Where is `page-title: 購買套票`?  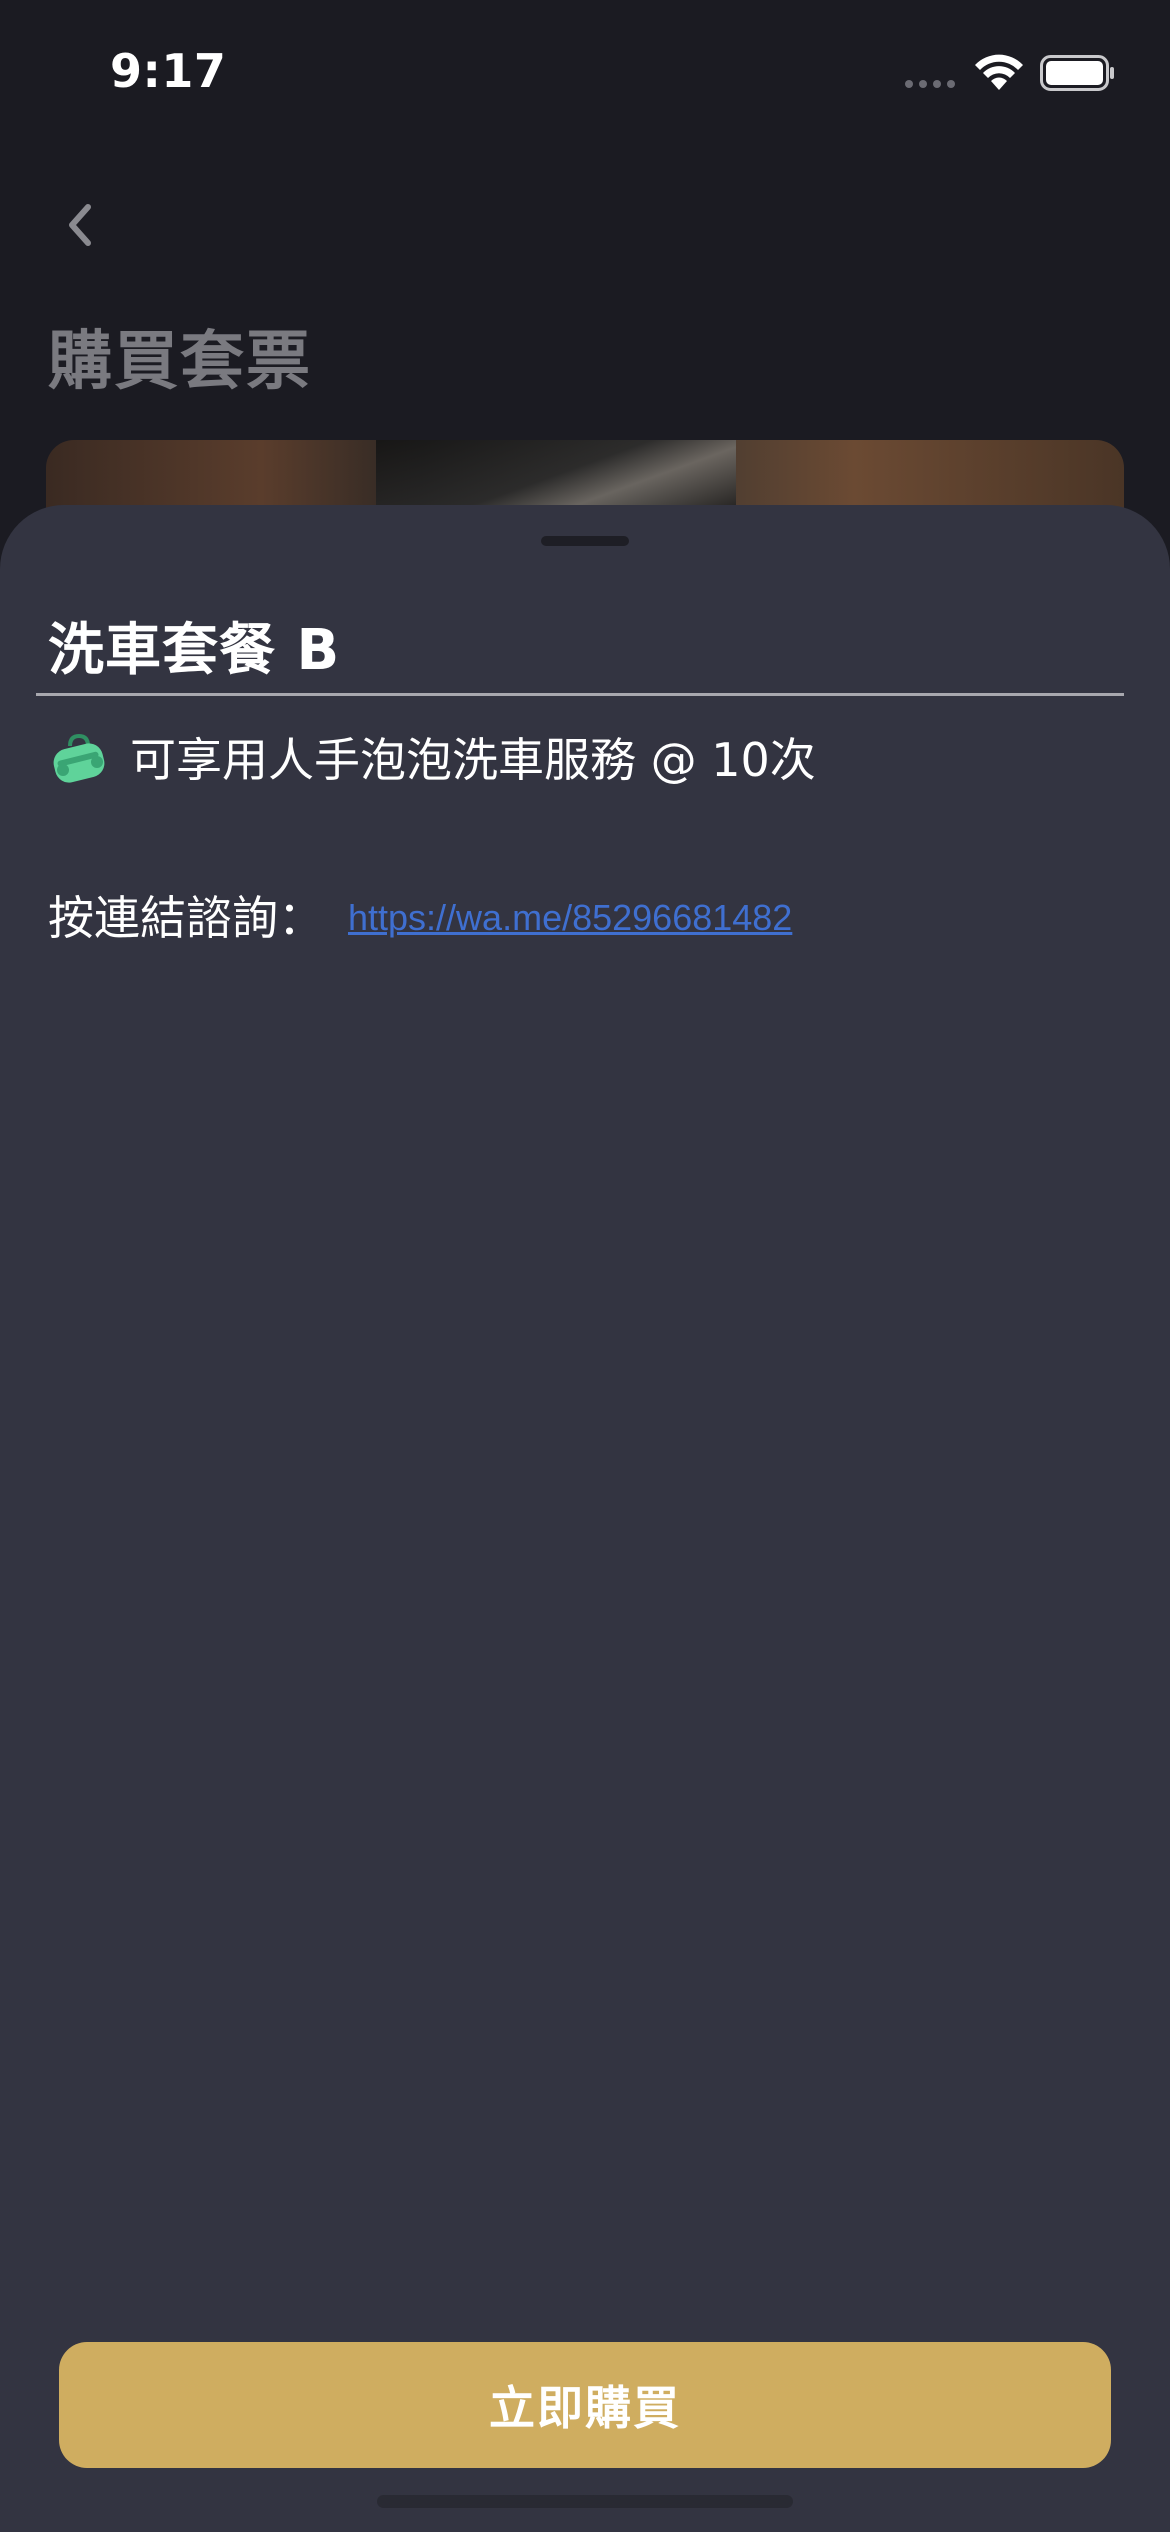
page-title: 購買套票 is located at coordinates (180, 362).